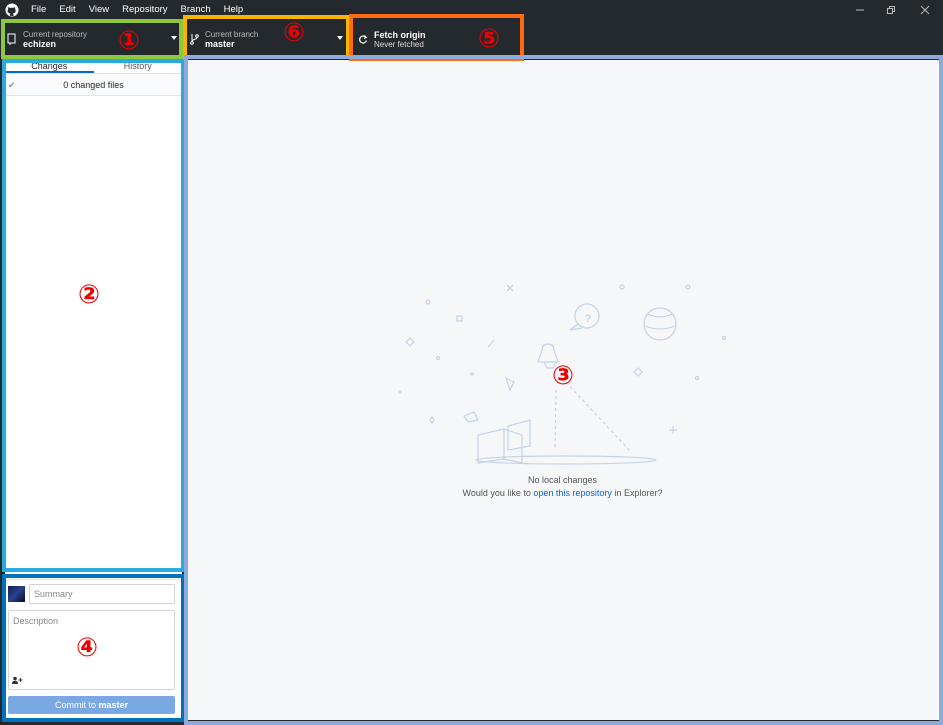 This screenshot has width=943, height=725. Describe the element at coordinates (36, 621) in the screenshot. I see `description-placeholder: Description` at that location.